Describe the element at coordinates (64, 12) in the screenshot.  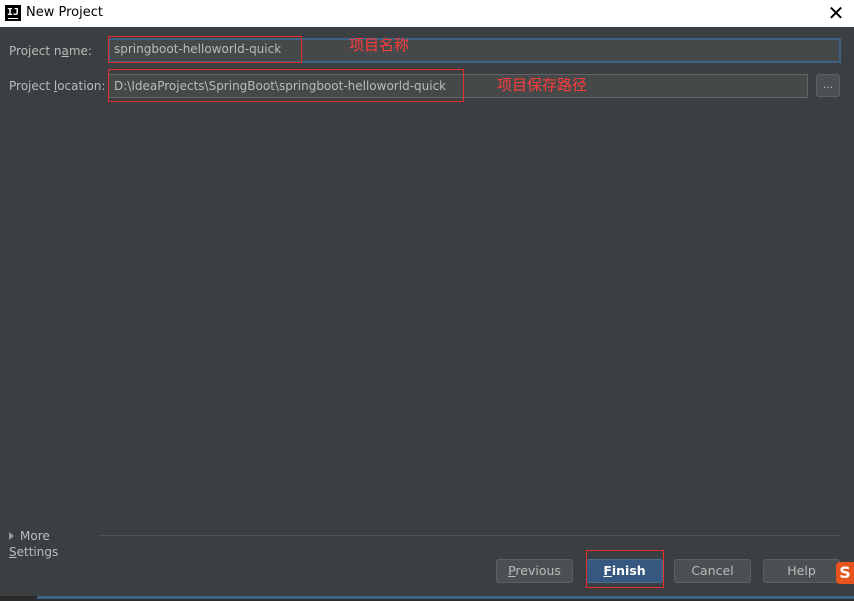
I see `window-title: New Project` at that location.